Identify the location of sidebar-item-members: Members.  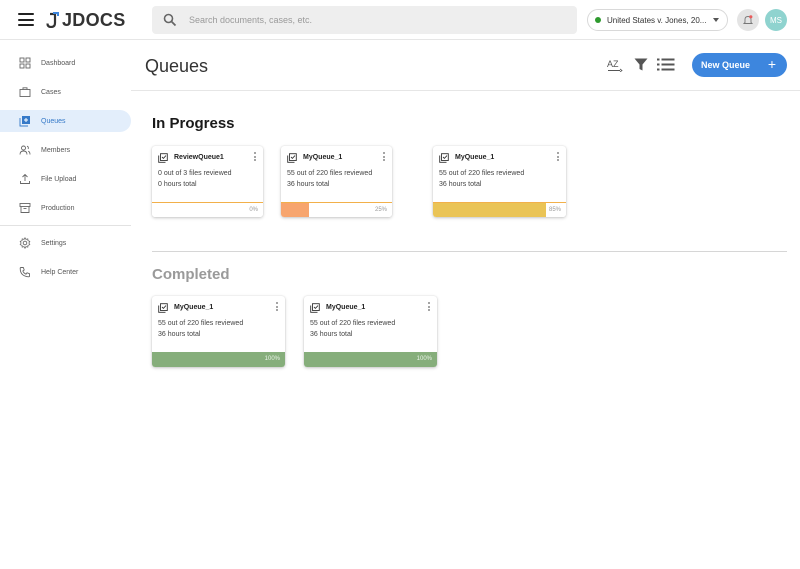
(65, 150).